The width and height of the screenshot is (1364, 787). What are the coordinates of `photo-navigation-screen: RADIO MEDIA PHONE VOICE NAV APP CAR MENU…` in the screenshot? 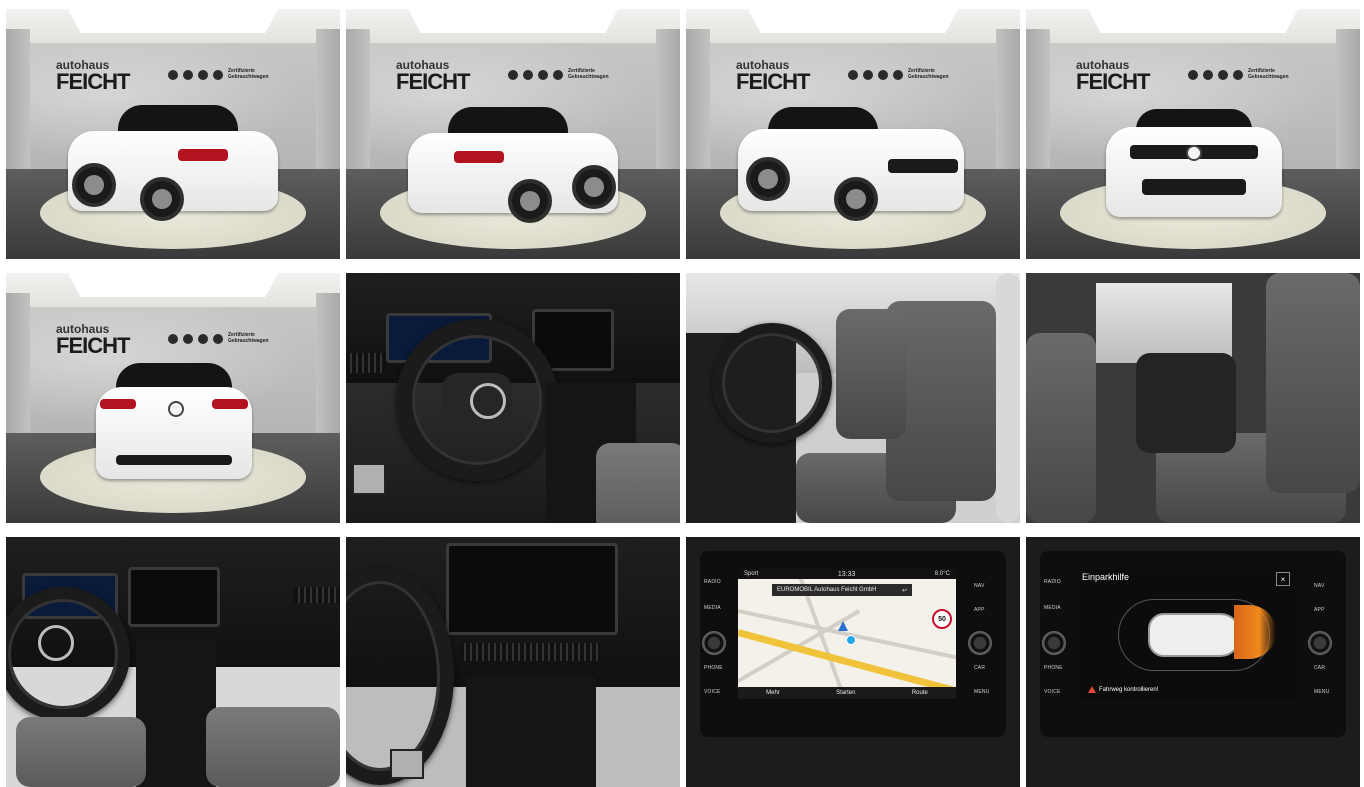 It's located at (853, 662).